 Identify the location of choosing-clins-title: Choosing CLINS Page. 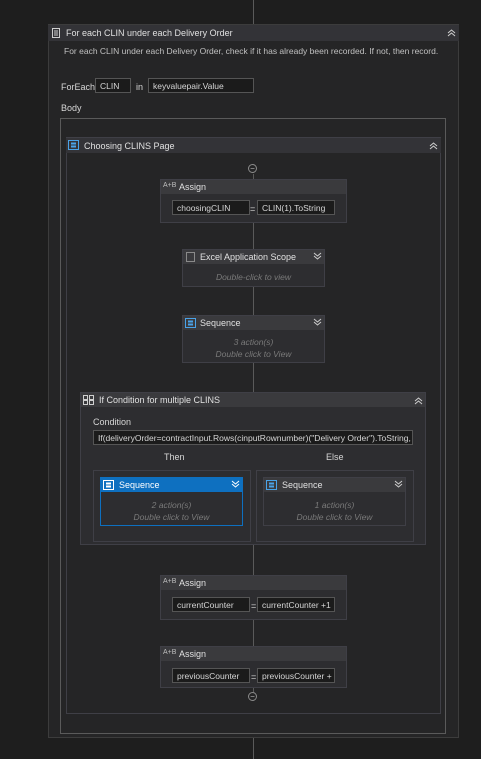
(129, 146).